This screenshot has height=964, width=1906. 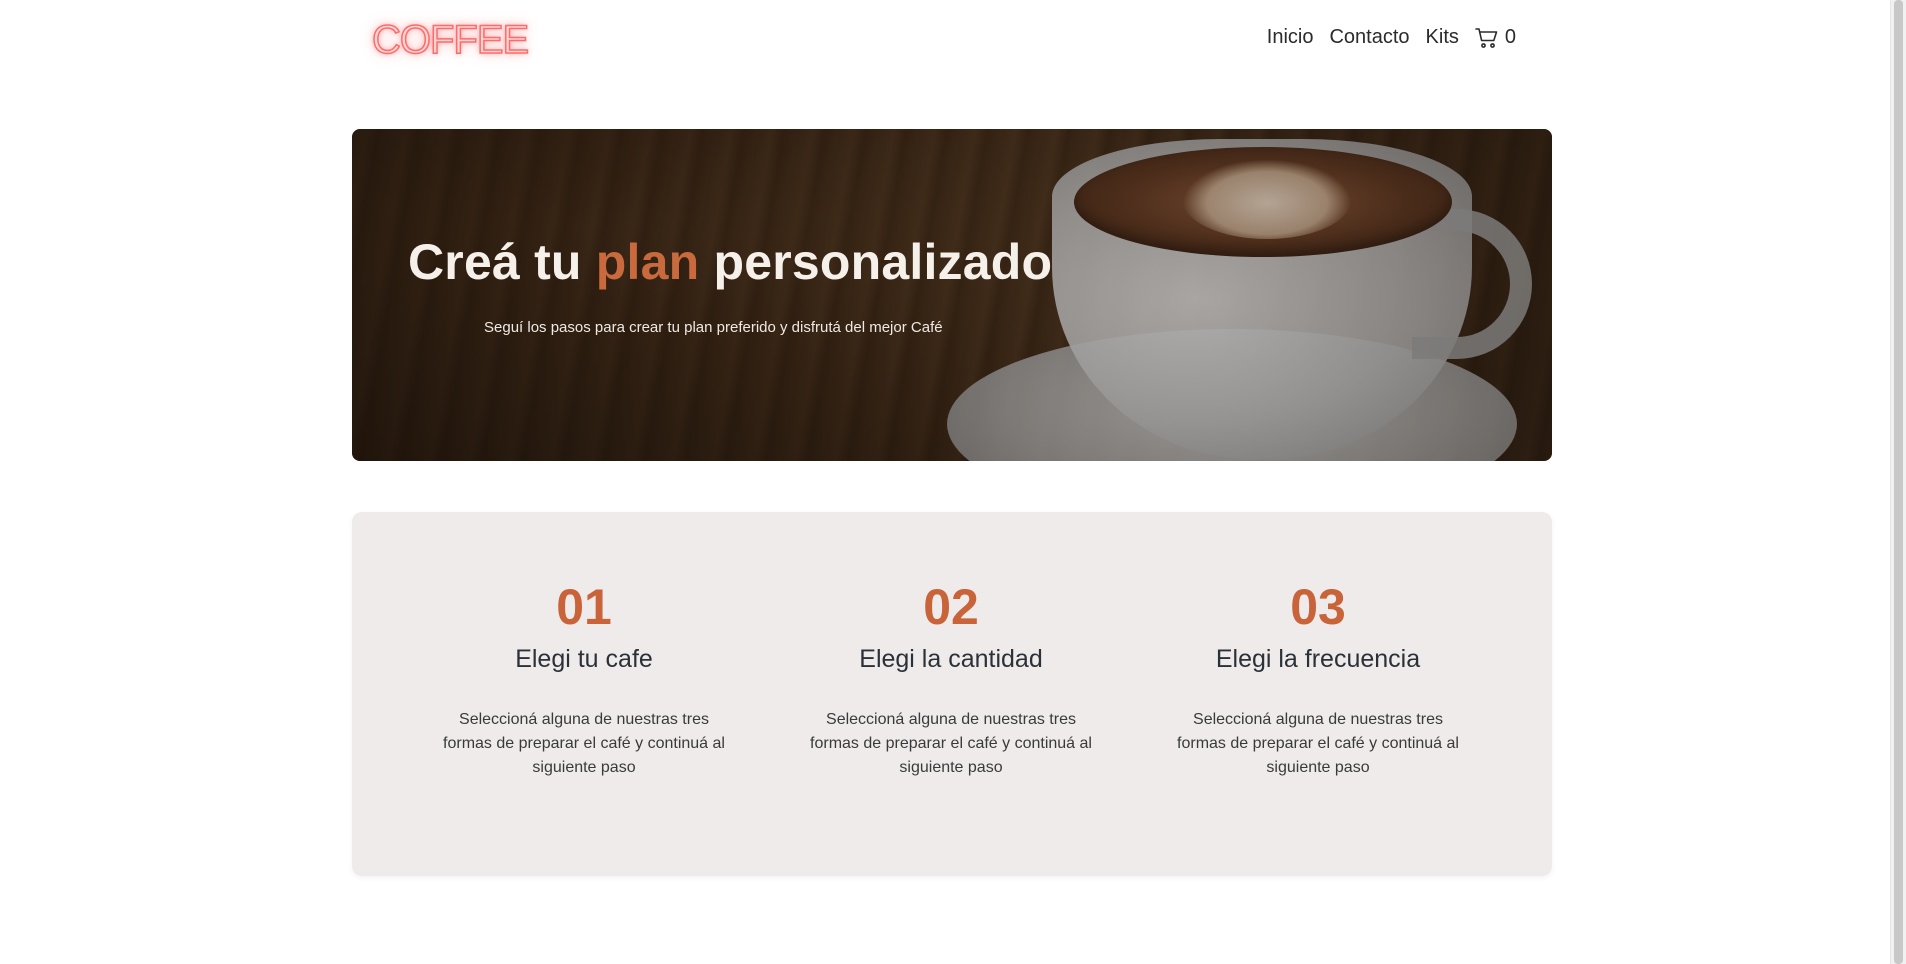 I want to click on hero-title-accent: plan, so click(x=647, y=262).